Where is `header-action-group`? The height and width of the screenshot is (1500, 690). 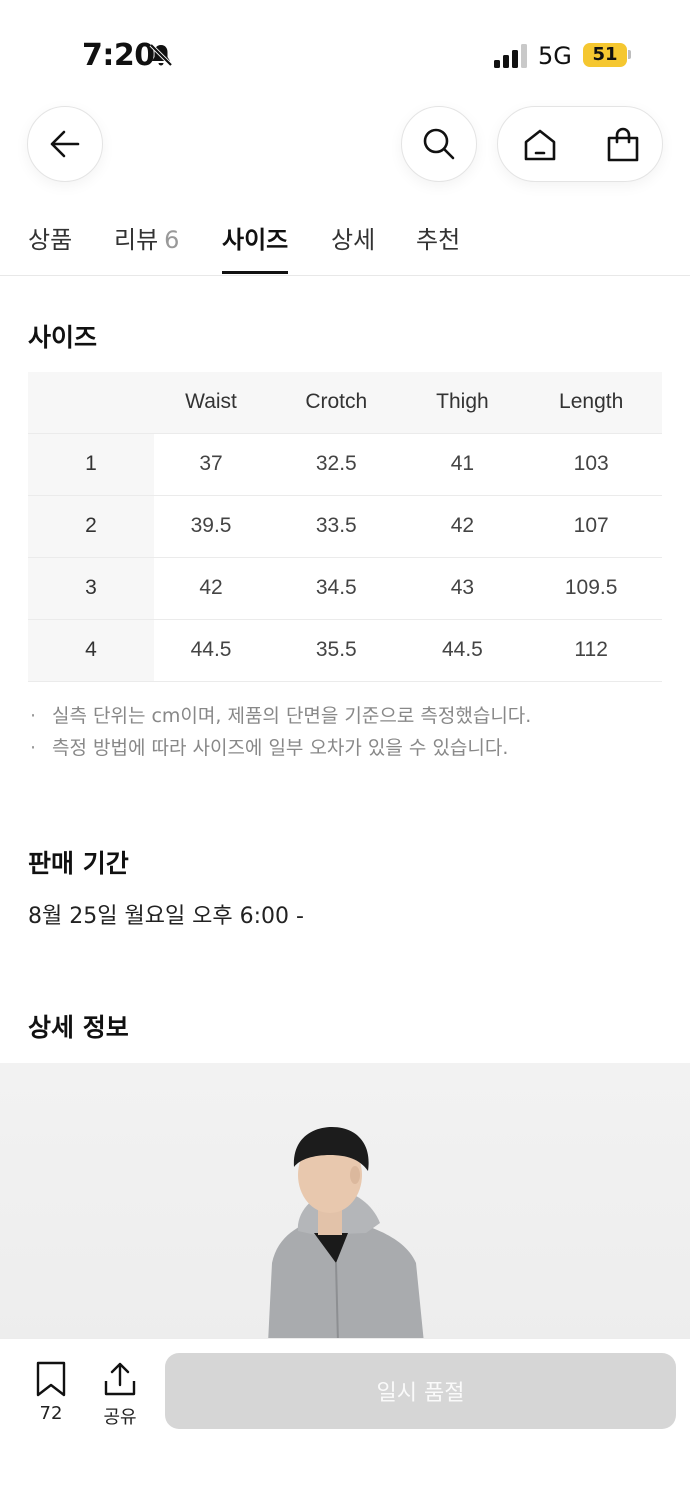 header-action-group is located at coordinates (580, 144).